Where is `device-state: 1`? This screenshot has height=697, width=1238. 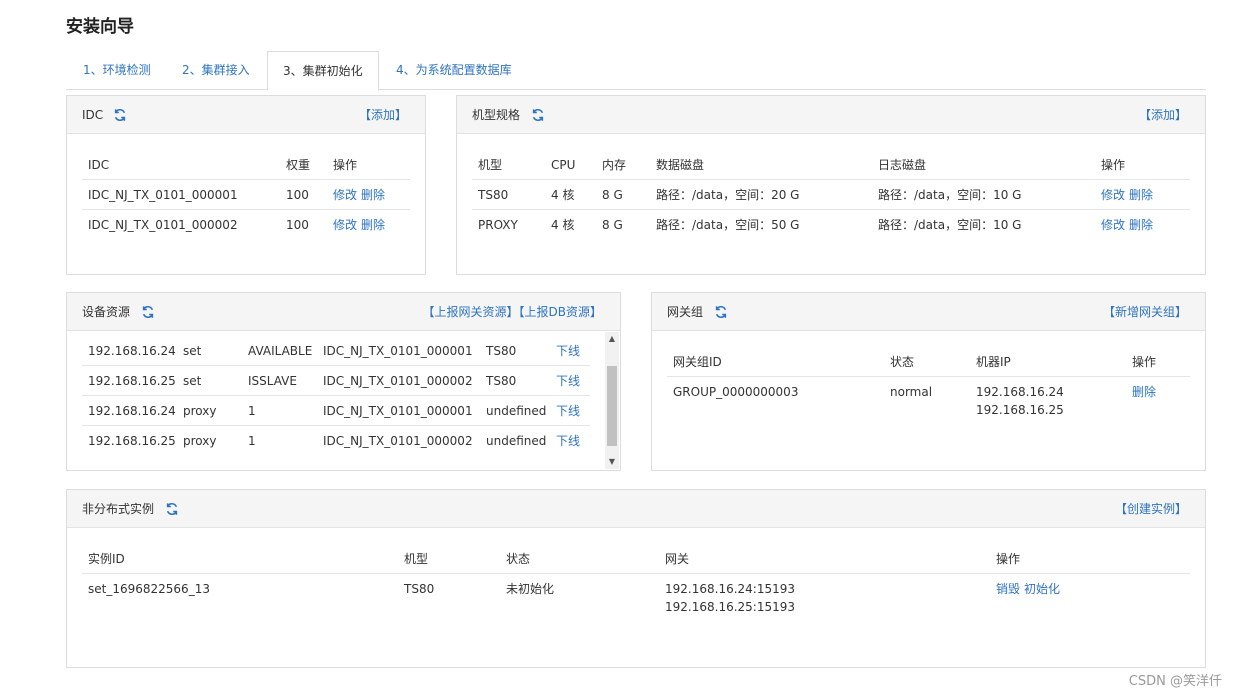 device-state: 1 is located at coordinates (252, 411).